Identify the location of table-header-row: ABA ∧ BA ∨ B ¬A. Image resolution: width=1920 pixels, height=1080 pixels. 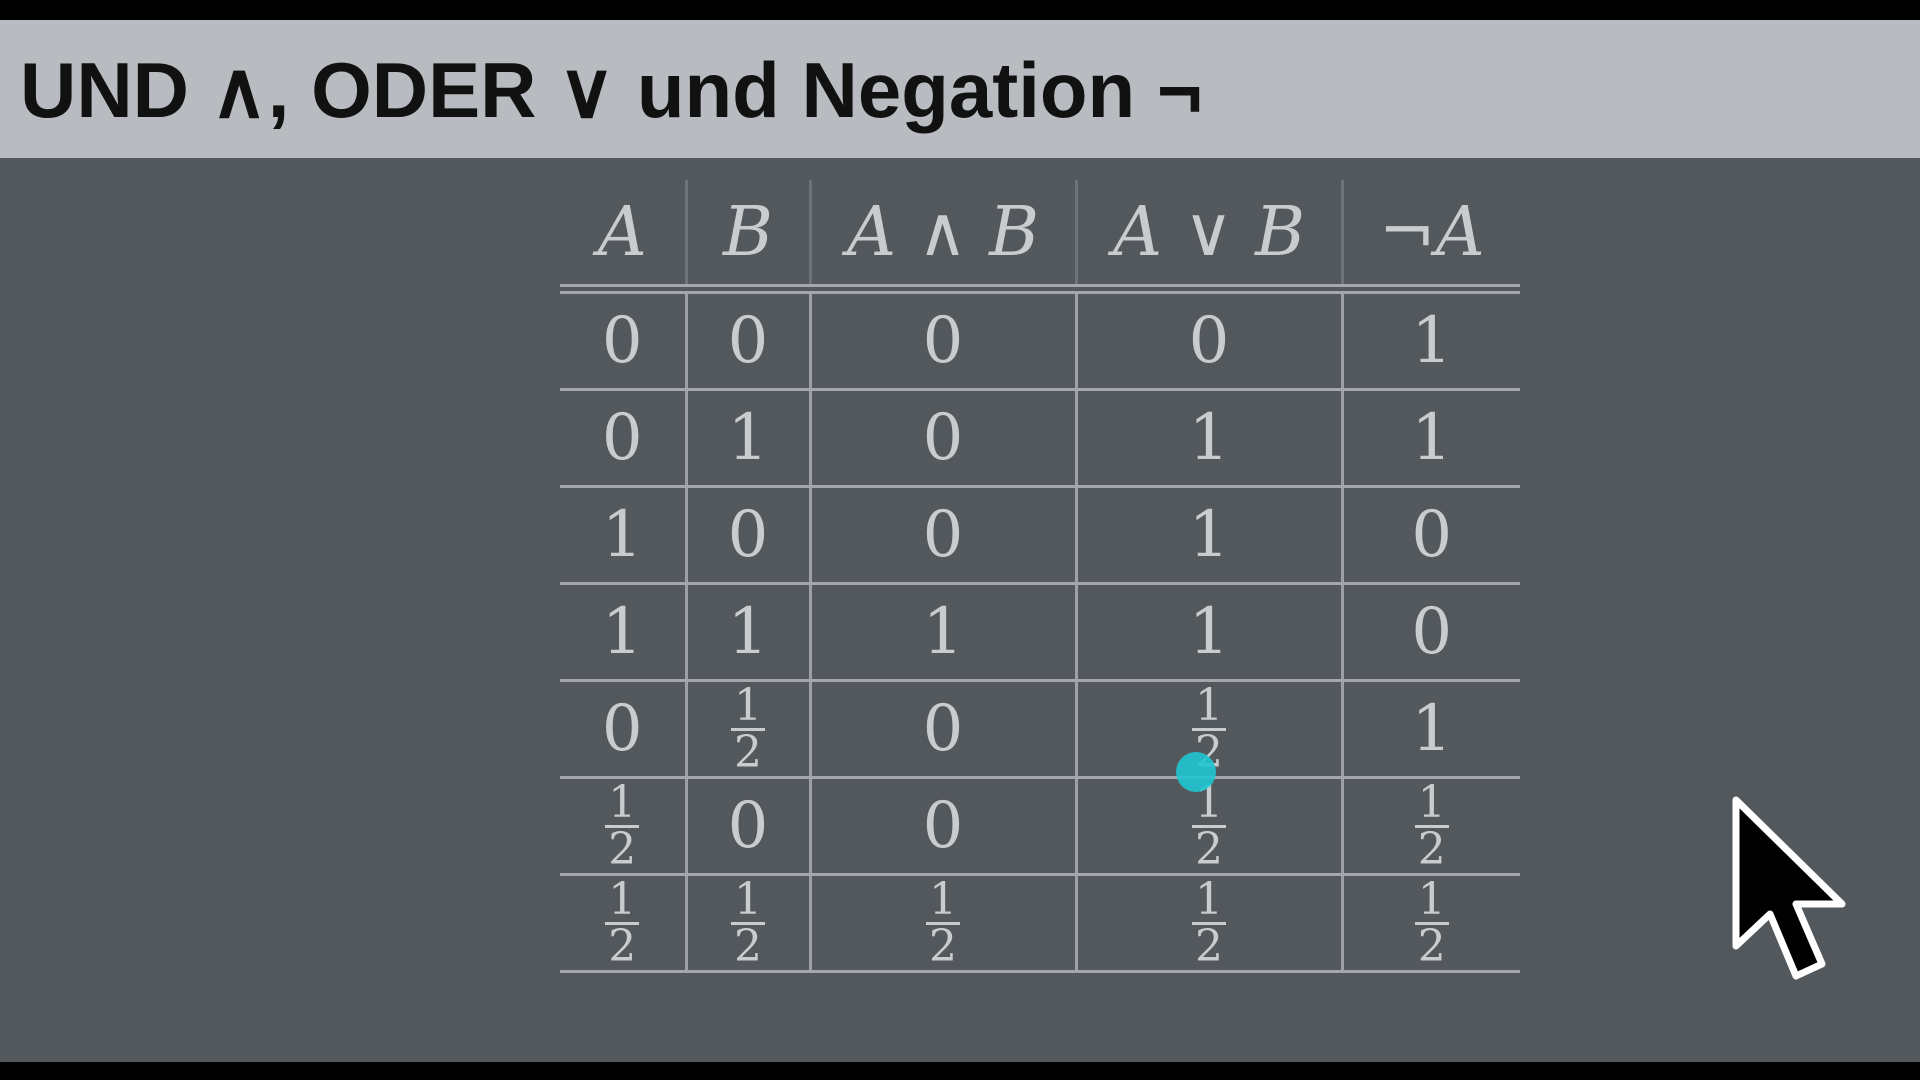
(1040, 237).